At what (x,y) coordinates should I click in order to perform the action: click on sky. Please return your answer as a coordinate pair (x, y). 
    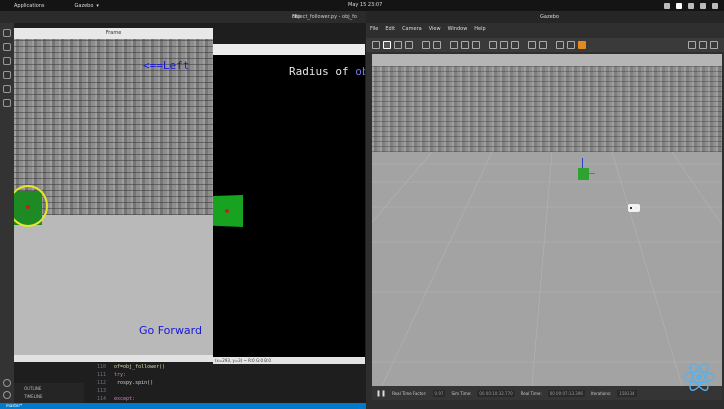
    Looking at the image, I should click on (547, 60).